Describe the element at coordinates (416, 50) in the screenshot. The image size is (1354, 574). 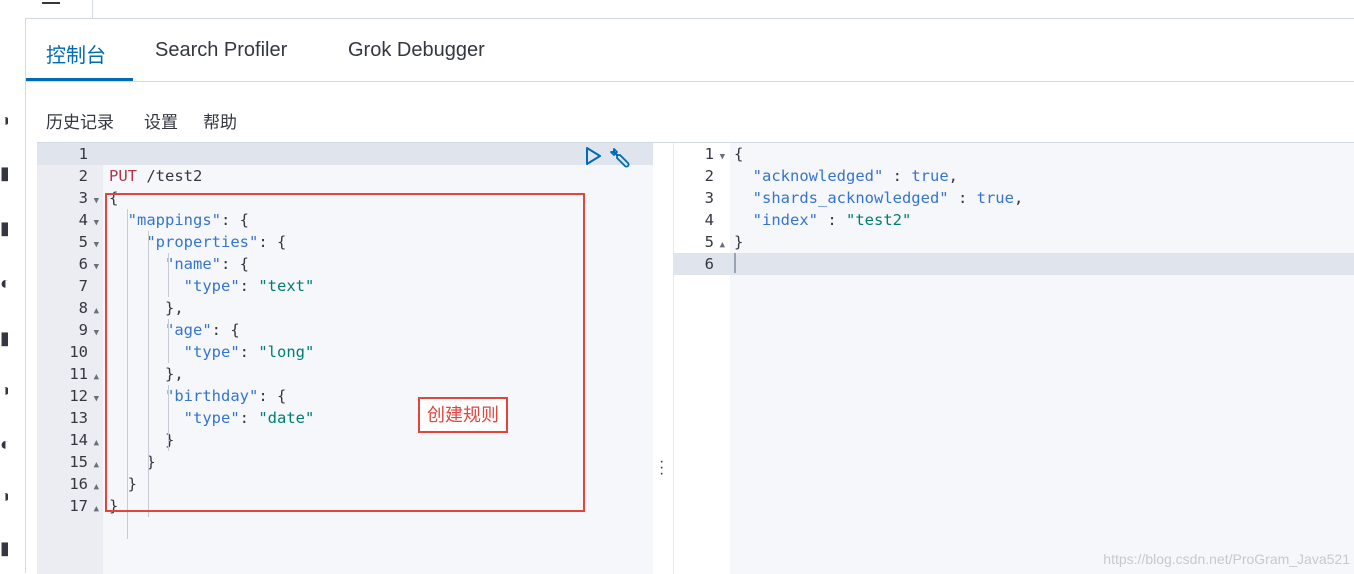
I see `tab-grok-debugger: Grok Debugger` at that location.